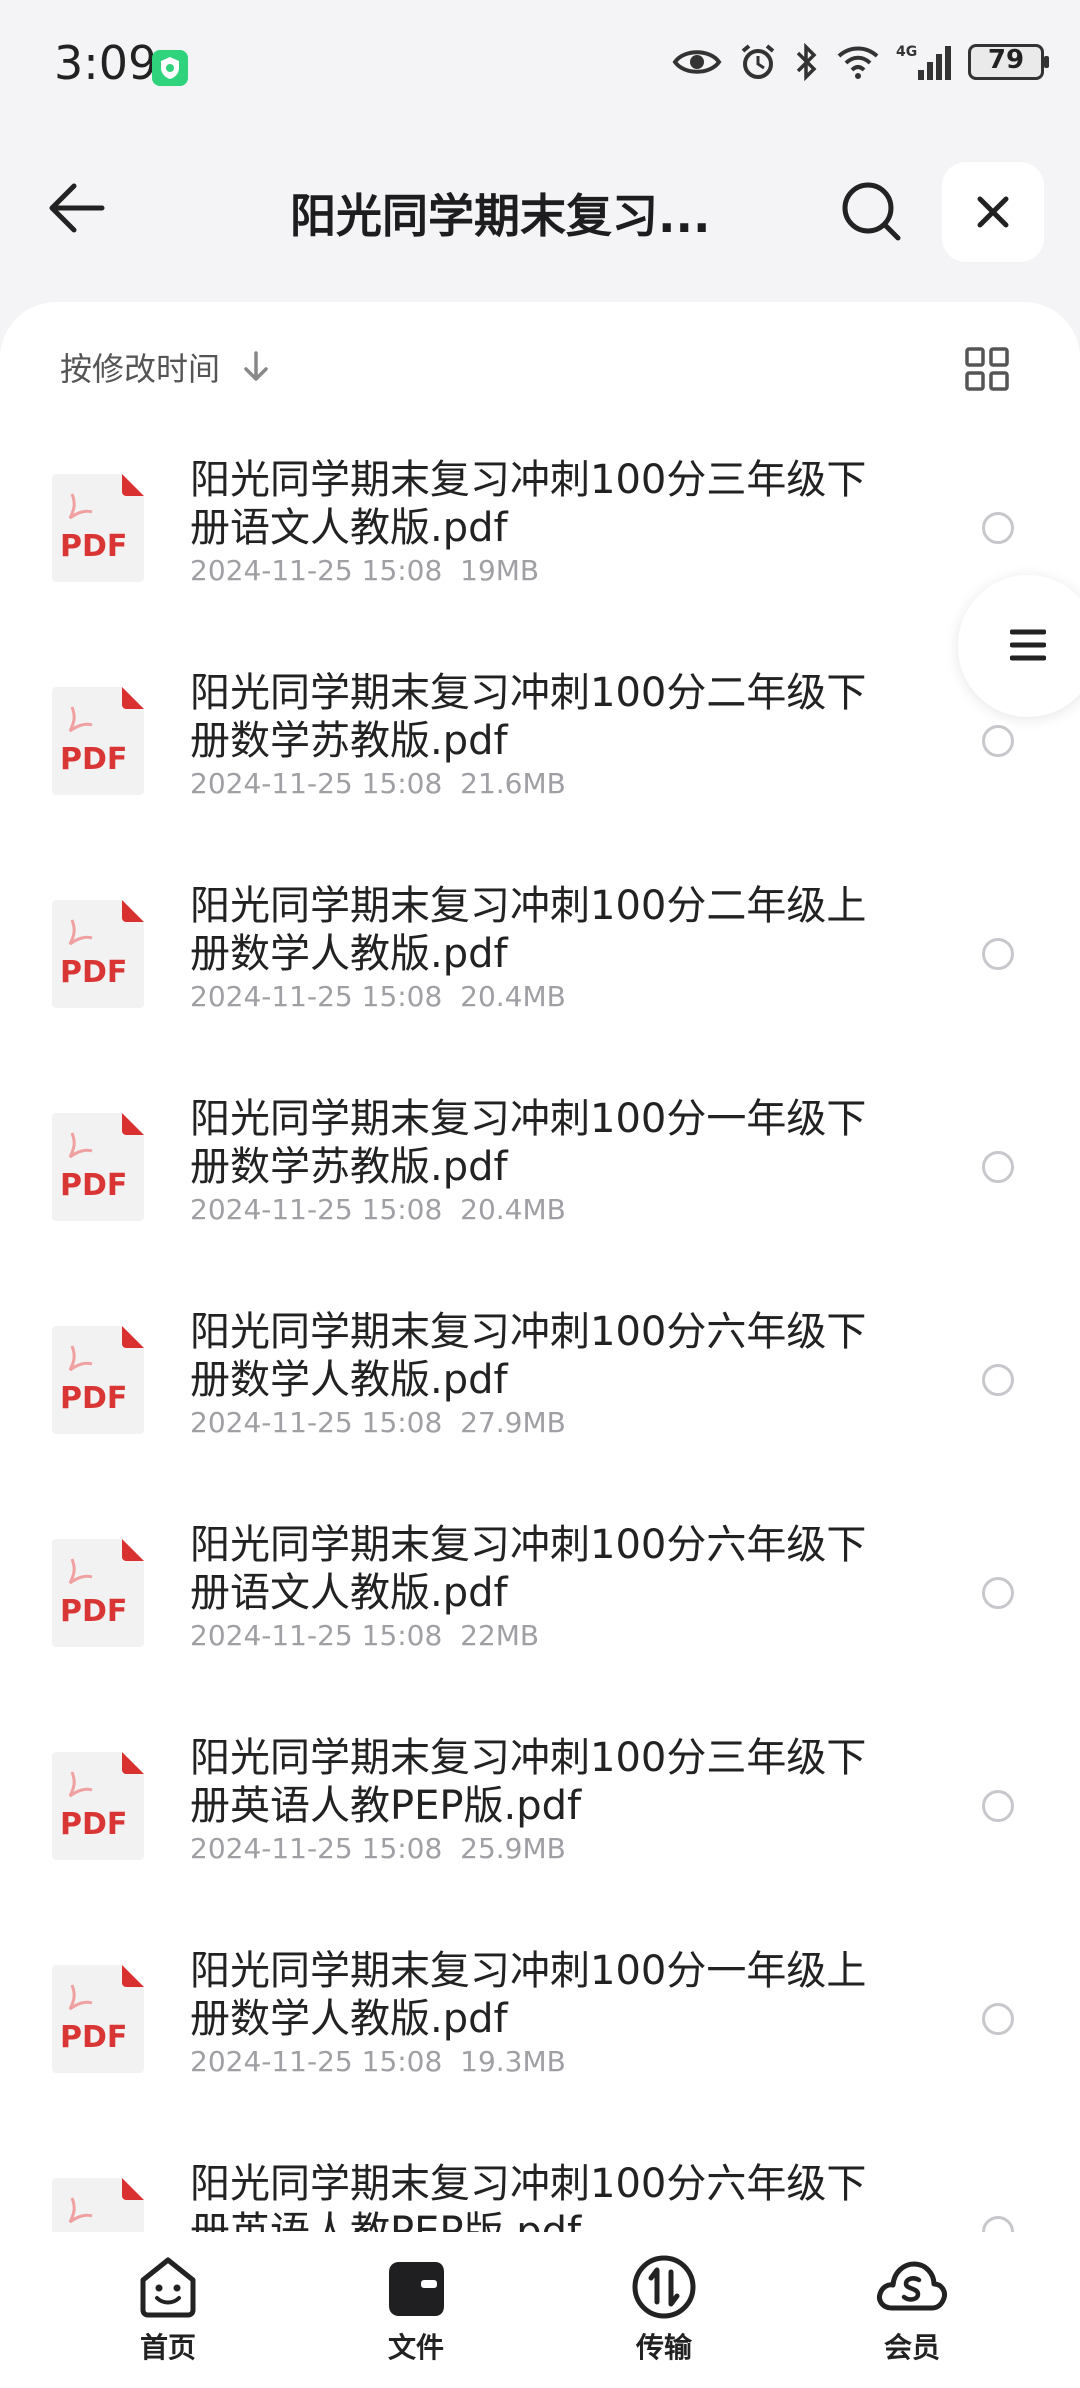  I want to click on file-name: 阳光同学期末复习冲刺100分六年级下册语文人教版.pdf, so click(528, 1569).